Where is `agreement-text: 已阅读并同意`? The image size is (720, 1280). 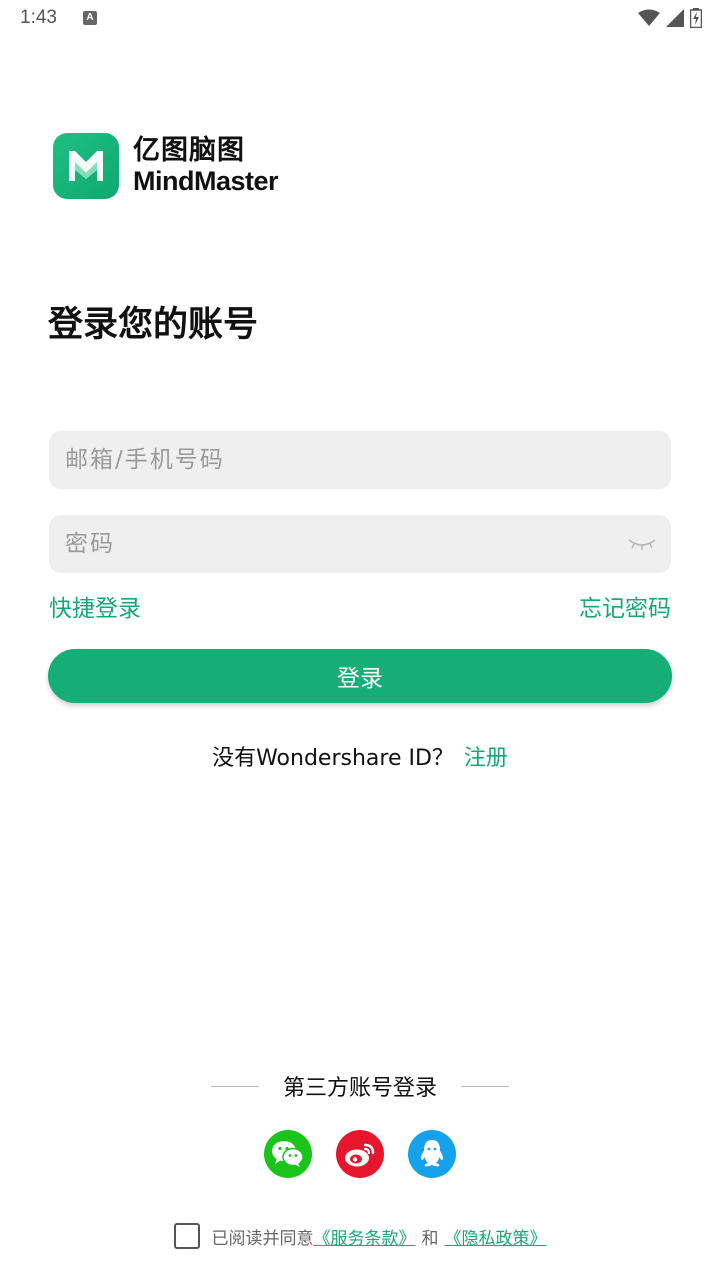
agreement-text: 已阅读并同意 is located at coordinates (262, 1238).